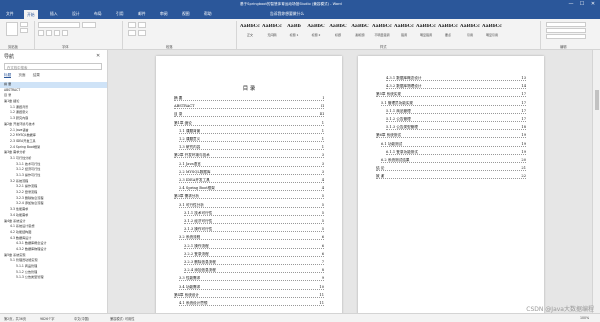  What do you see at coordinates (251, 180) in the screenshot?
I see `toc-line: 2.3 IDEA开发工具 4` at bounding box center [251, 180].